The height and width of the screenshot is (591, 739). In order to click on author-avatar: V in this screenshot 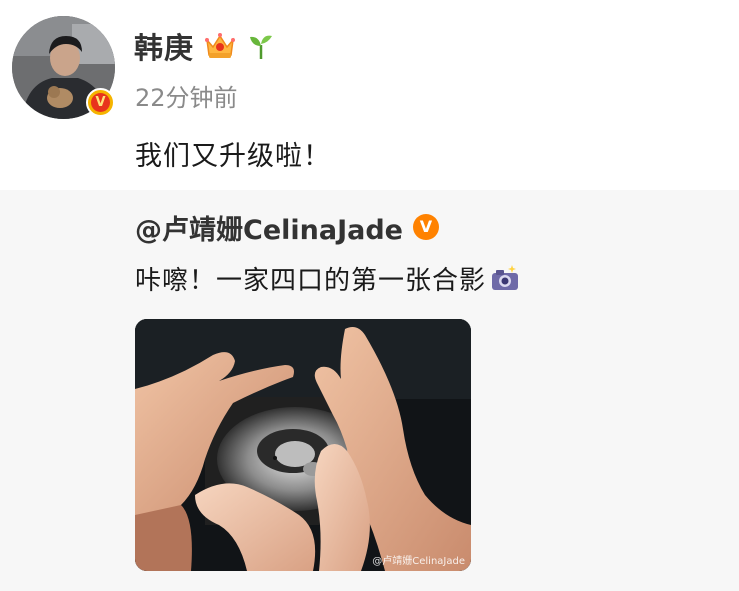, I will do `click(63, 67)`.